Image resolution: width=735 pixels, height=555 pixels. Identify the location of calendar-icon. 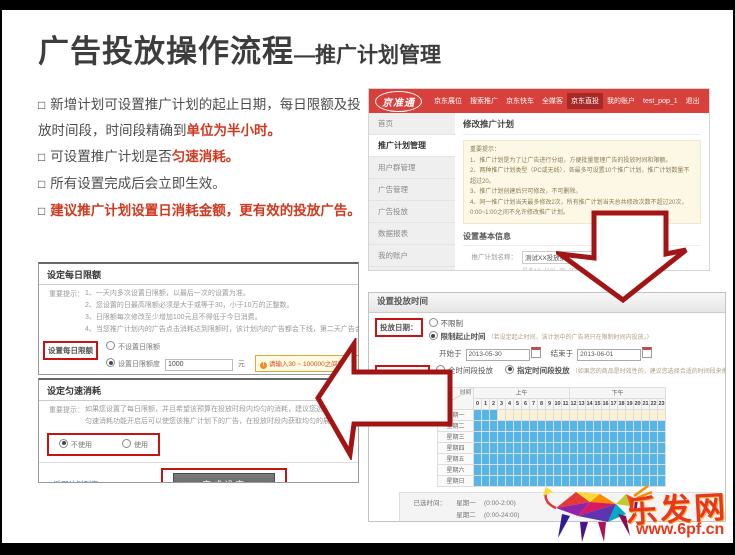
(535, 352).